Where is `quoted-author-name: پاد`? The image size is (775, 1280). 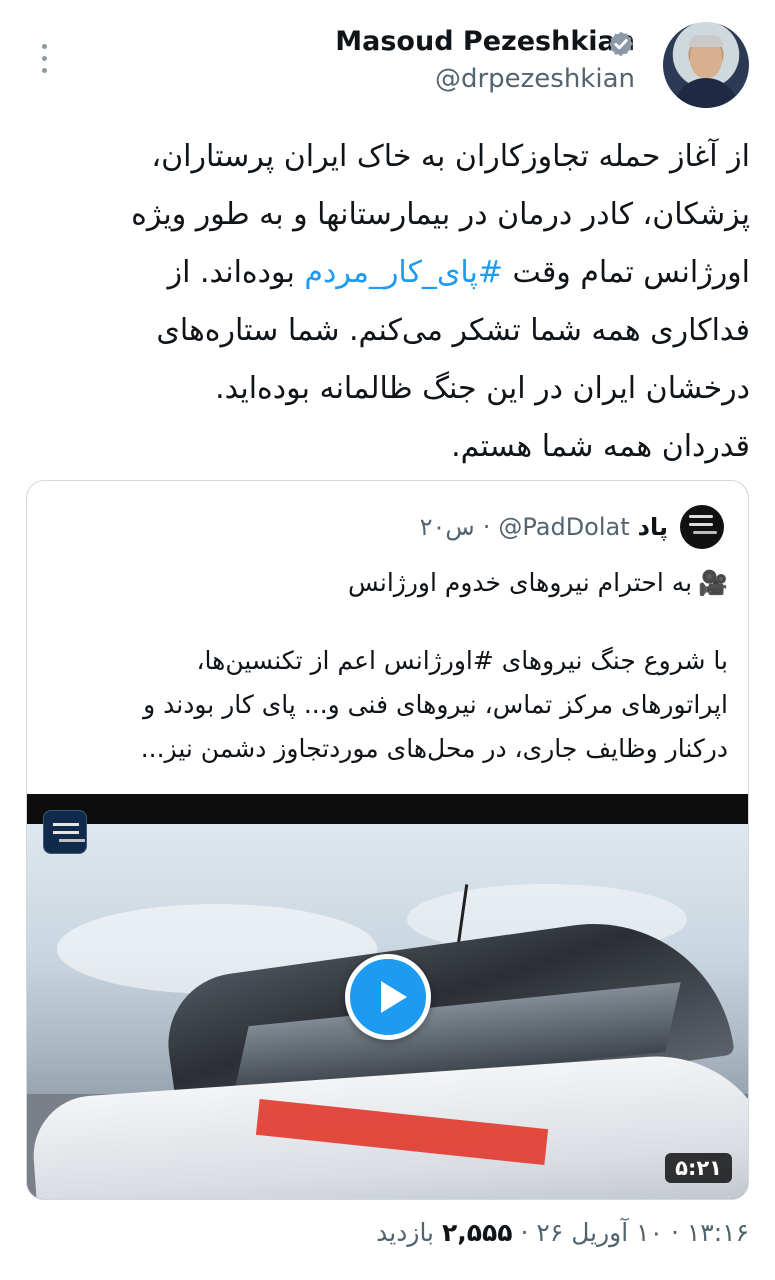 quoted-author-name: پاد is located at coordinates (653, 527).